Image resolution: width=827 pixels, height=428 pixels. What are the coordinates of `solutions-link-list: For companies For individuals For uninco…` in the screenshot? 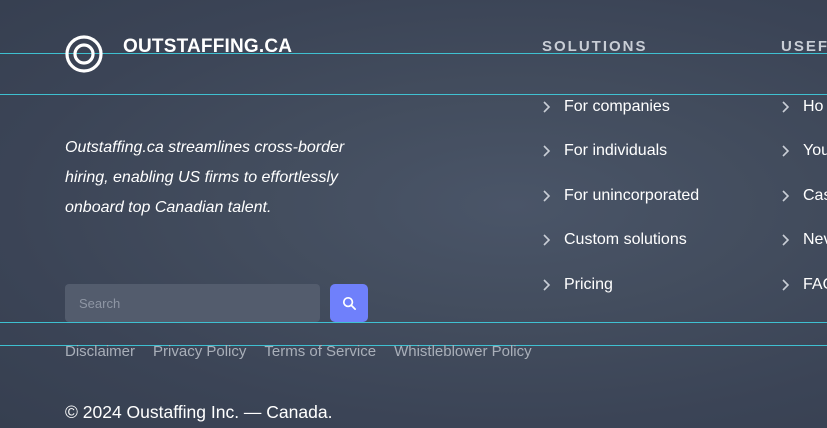 It's located at (620, 201).